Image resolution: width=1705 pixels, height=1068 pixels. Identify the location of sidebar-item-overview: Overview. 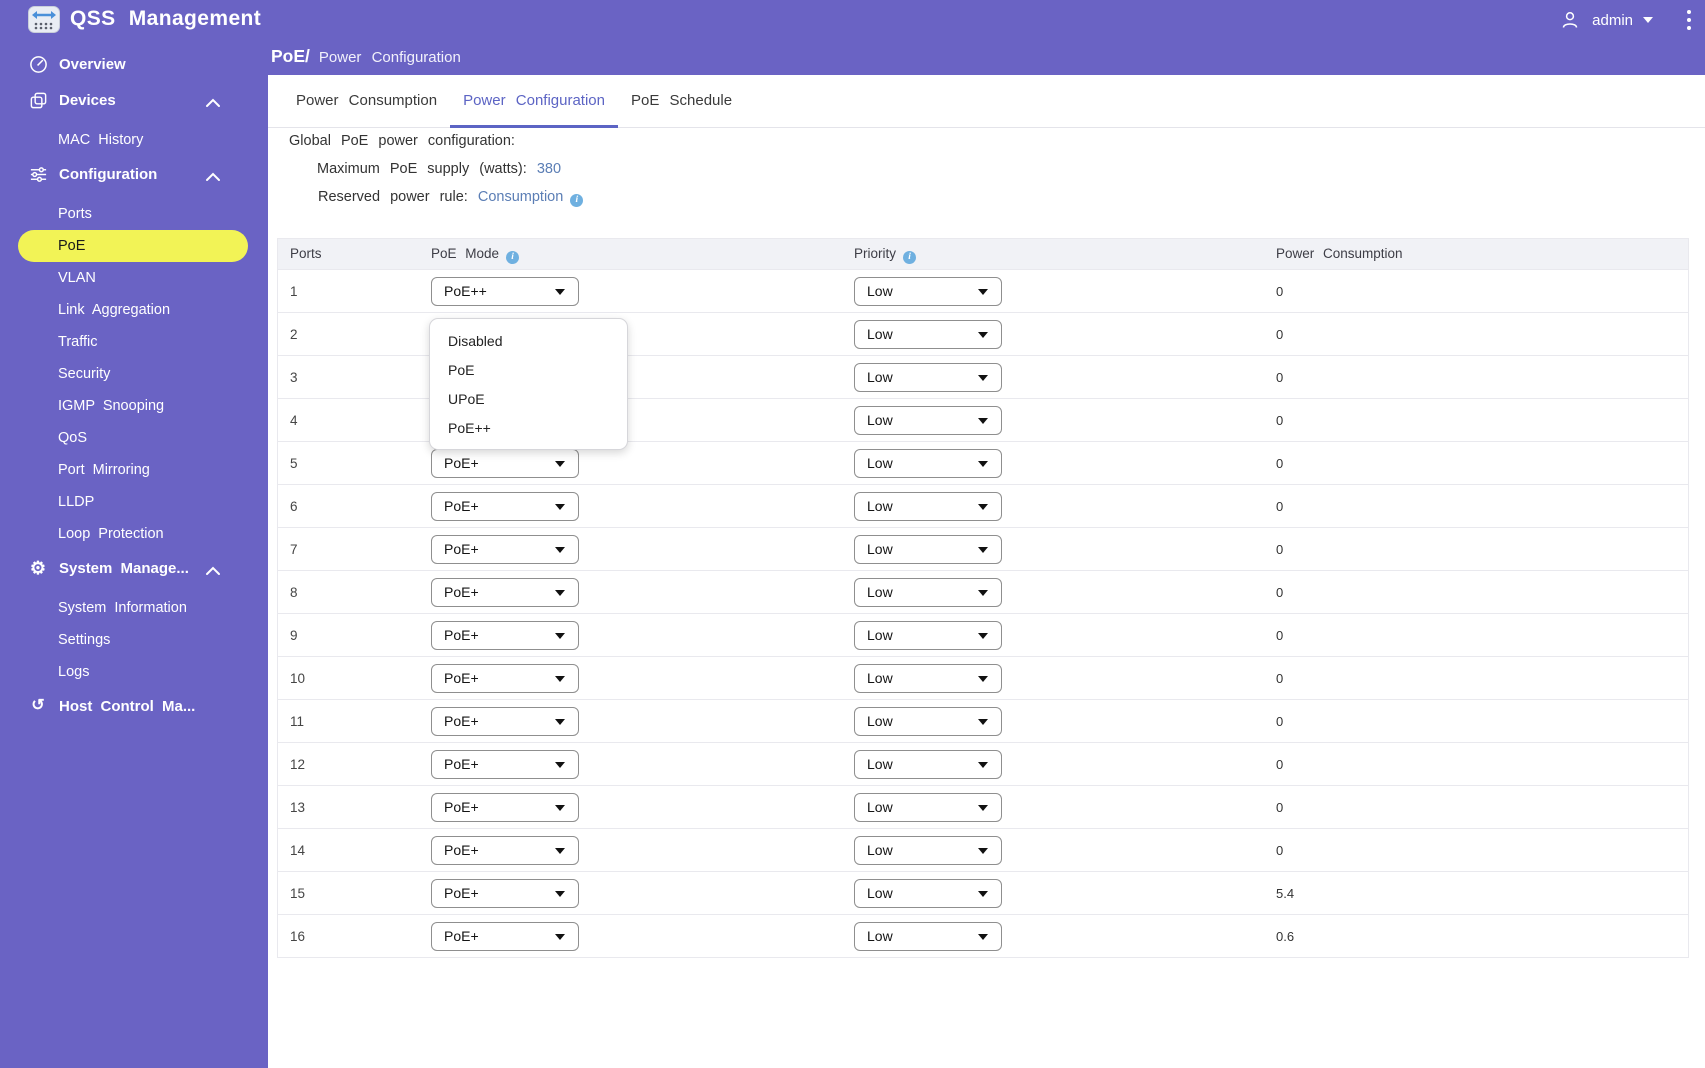
(134, 64).